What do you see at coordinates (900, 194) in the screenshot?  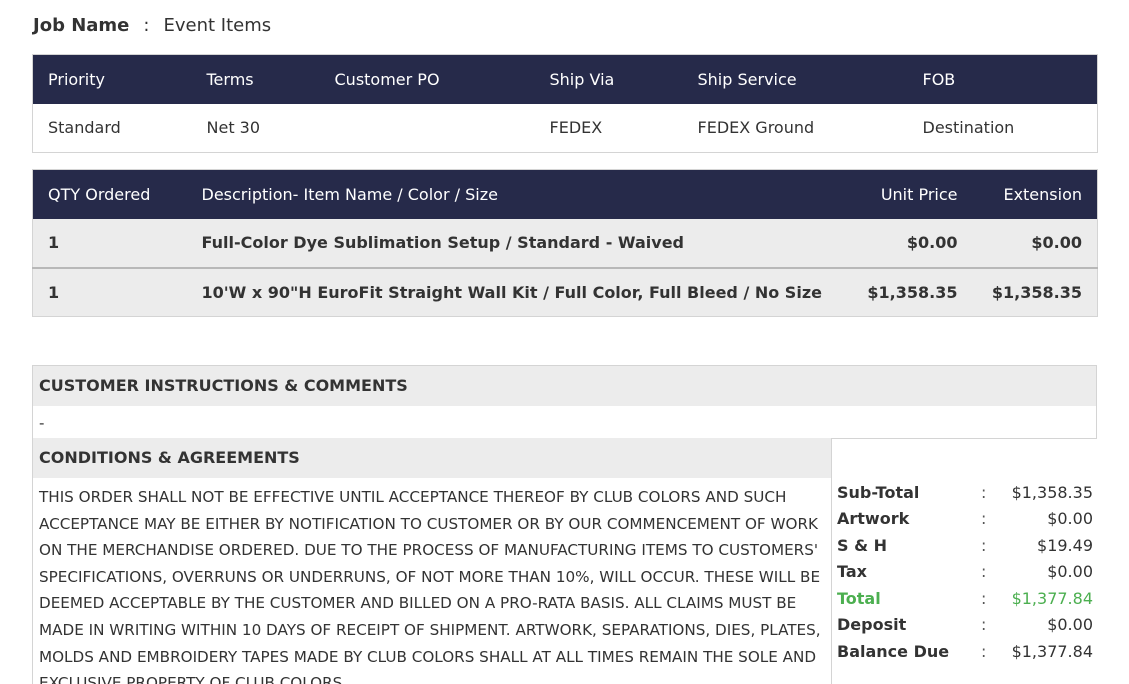 I see `header-unit-price: Unit Price` at bounding box center [900, 194].